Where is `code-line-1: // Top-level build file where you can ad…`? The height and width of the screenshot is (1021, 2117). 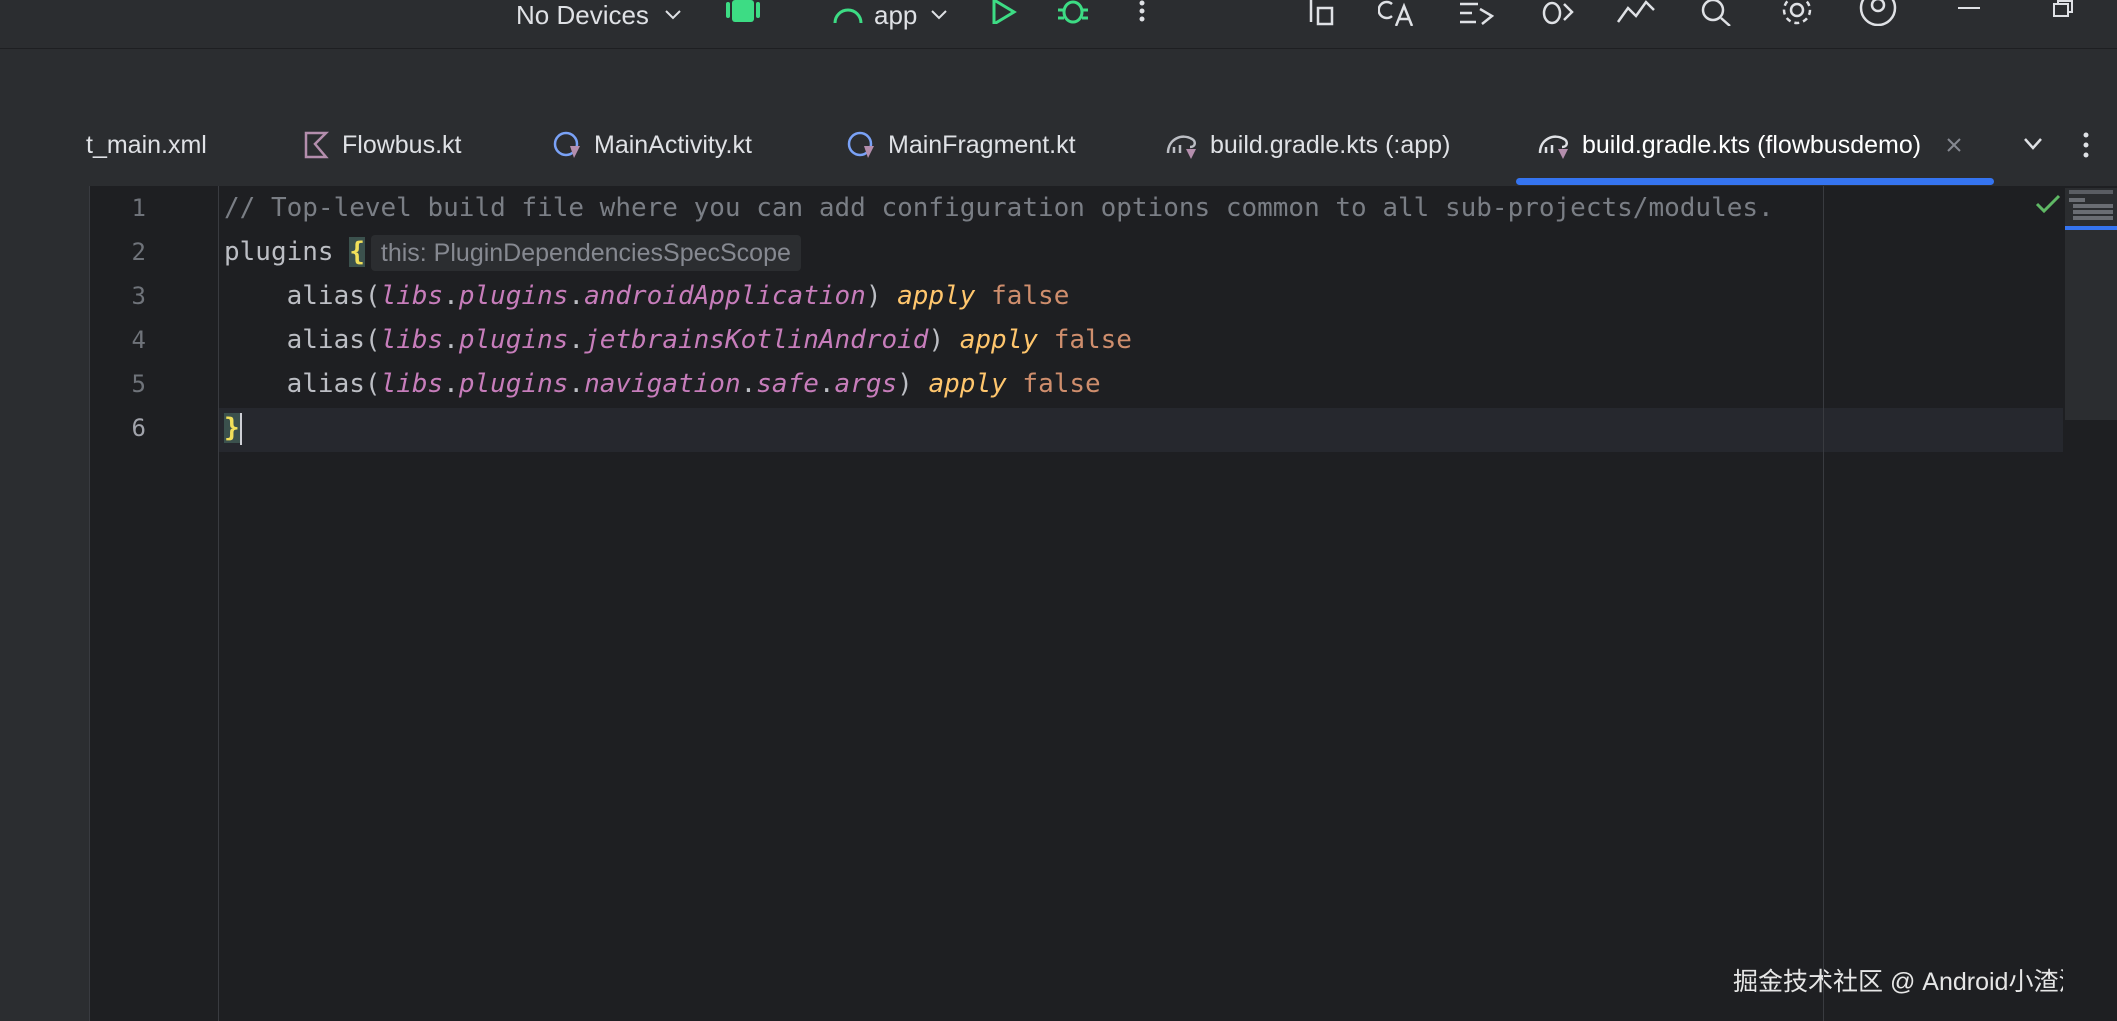 code-line-1: // Top-level build file where you can ad… is located at coordinates (999, 208).